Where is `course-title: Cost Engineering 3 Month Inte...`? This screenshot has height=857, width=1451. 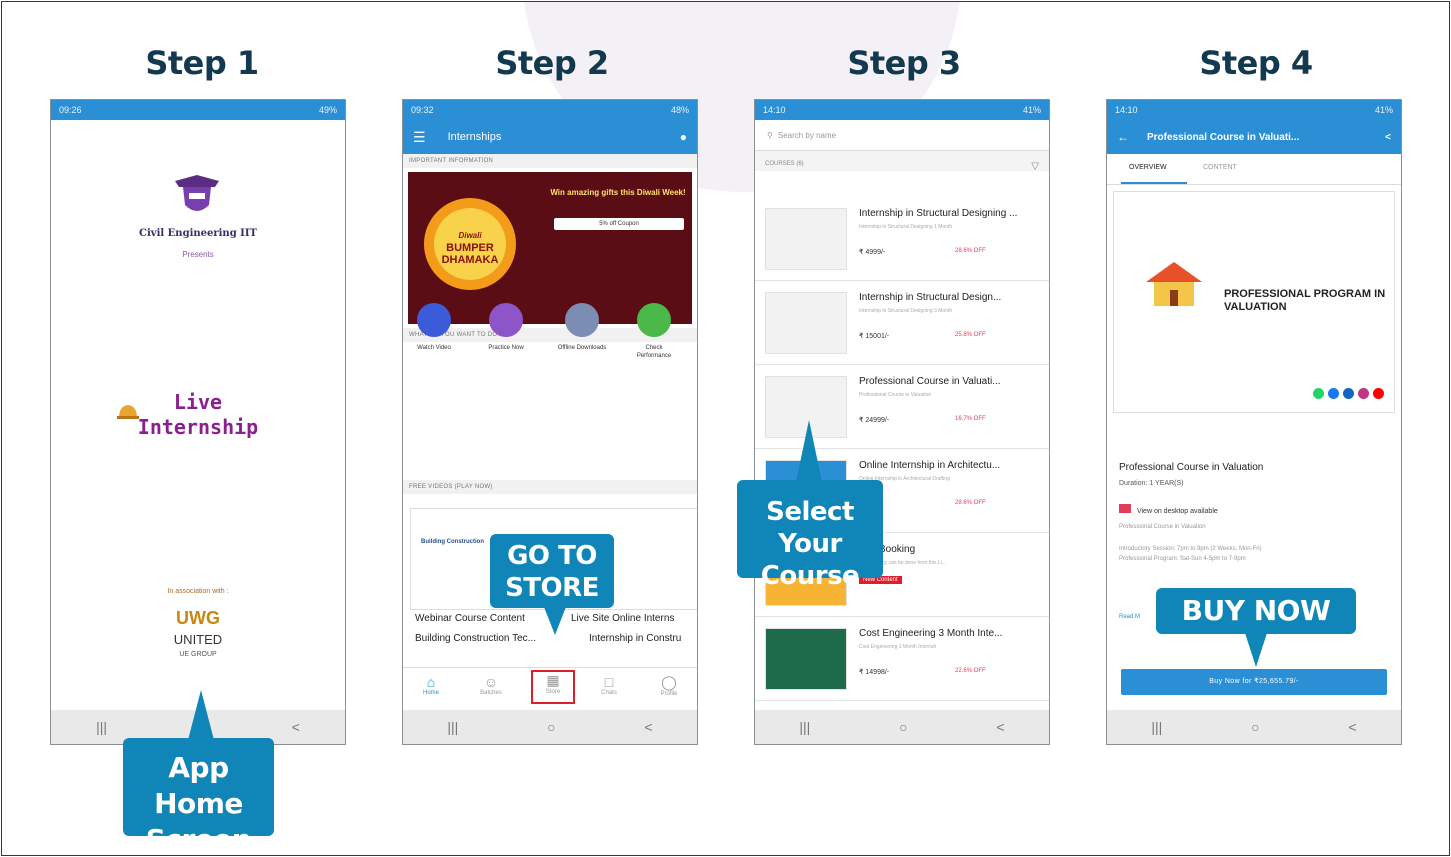 course-title: Cost Engineering 3 Month Inte... is located at coordinates (931, 633).